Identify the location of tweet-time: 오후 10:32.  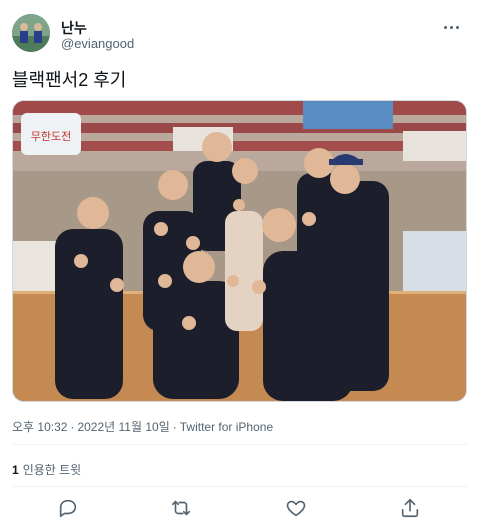
(39, 427).